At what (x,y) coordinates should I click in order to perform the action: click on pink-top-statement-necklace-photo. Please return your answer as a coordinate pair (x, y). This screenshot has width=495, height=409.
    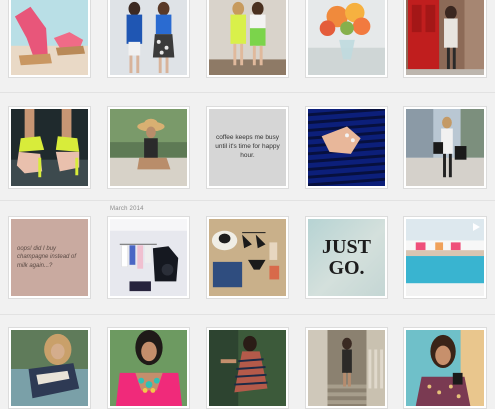
    Looking at the image, I should click on (148, 368).